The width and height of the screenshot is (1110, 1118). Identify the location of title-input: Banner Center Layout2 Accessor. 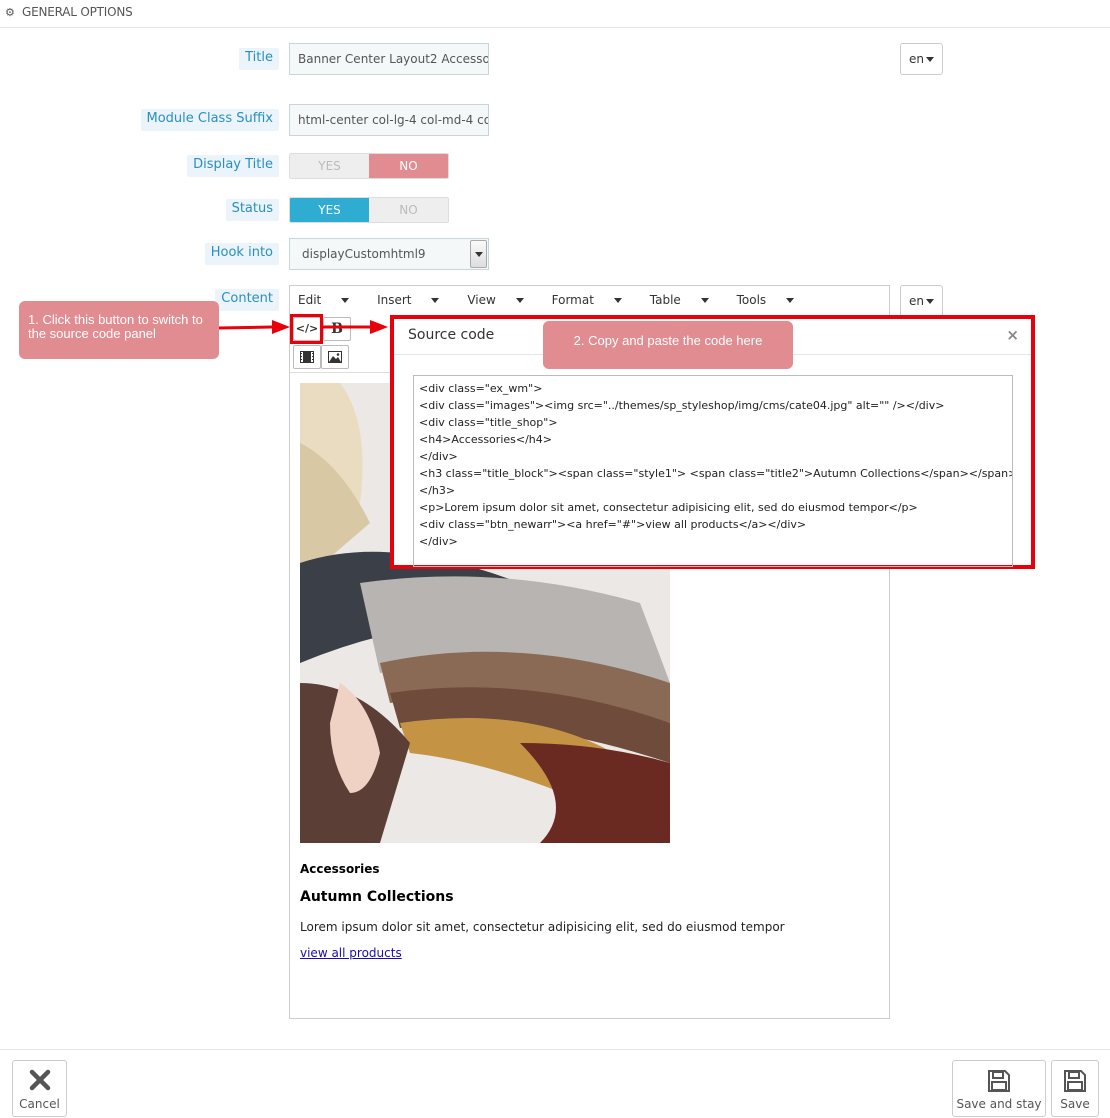
(389, 59).